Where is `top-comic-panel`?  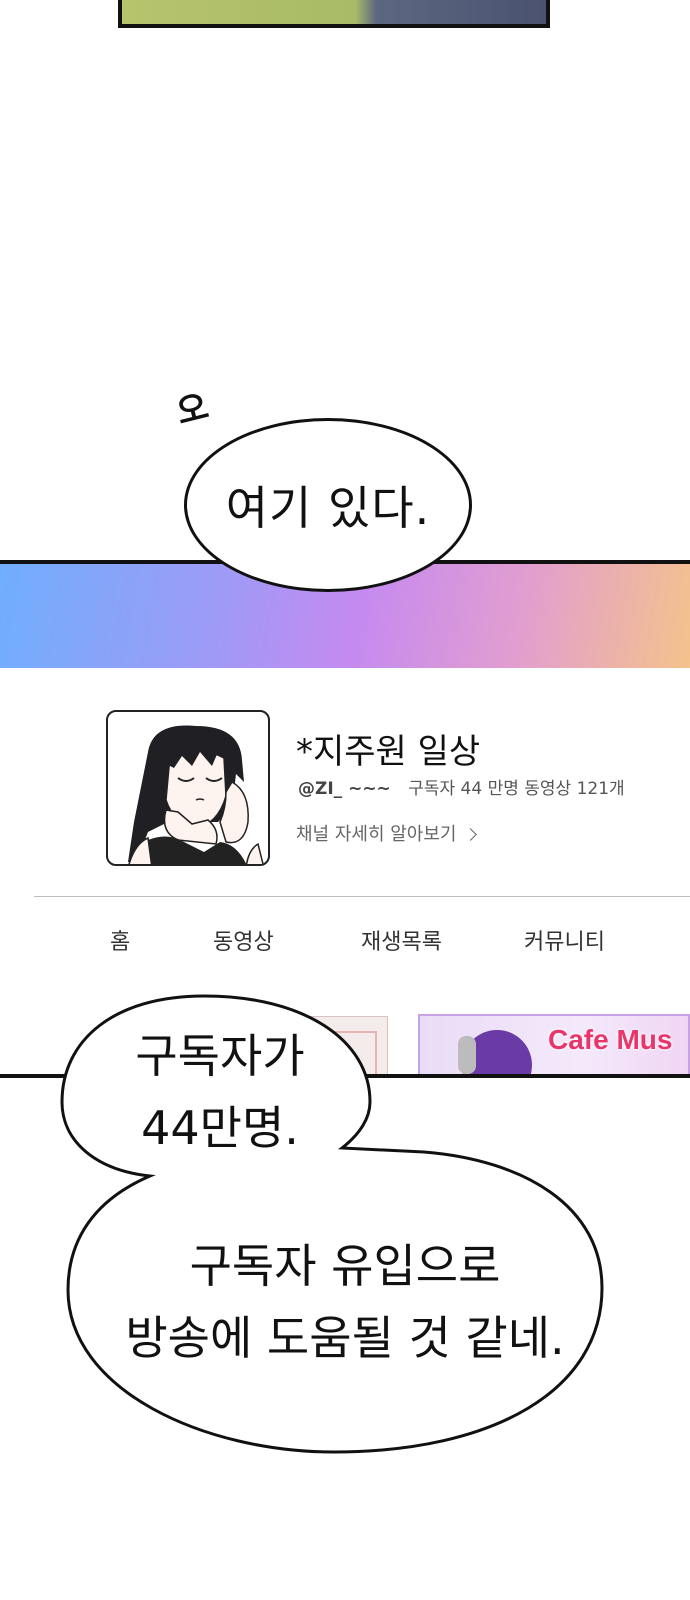
top-comic-panel is located at coordinates (334, 14).